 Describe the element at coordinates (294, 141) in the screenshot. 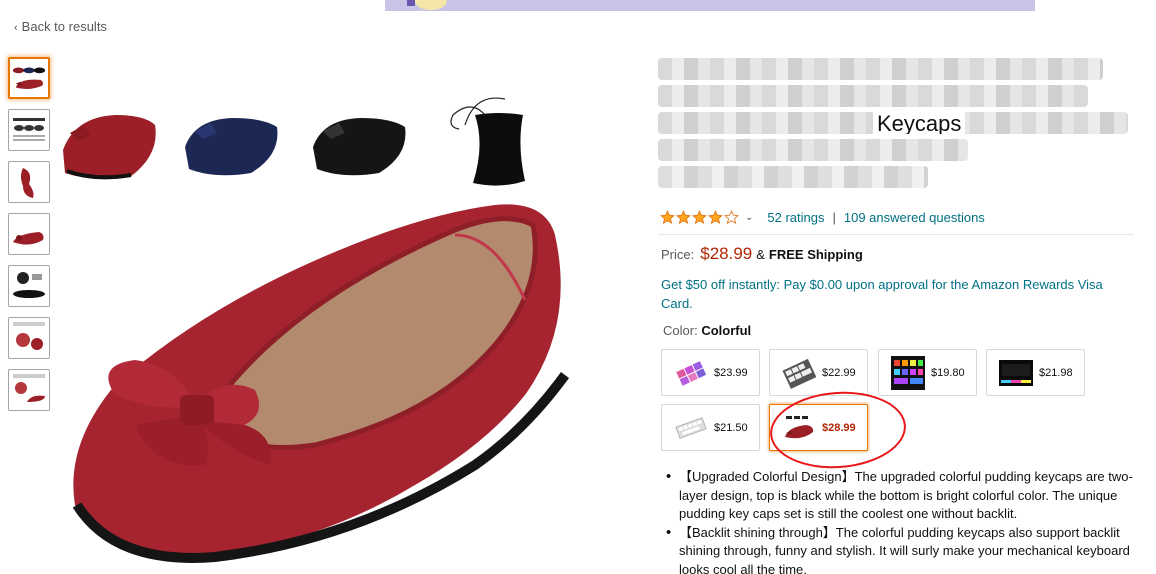

I see `color-variants-preview` at that location.